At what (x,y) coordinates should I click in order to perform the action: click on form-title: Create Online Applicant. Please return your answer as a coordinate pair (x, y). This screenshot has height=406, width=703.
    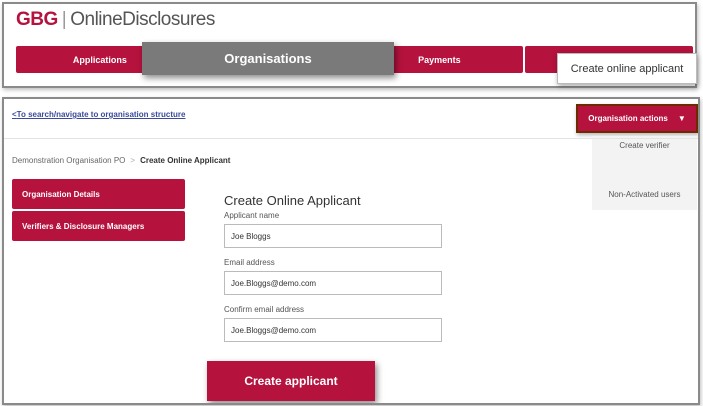
    Looking at the image, I should click on (292, 200).